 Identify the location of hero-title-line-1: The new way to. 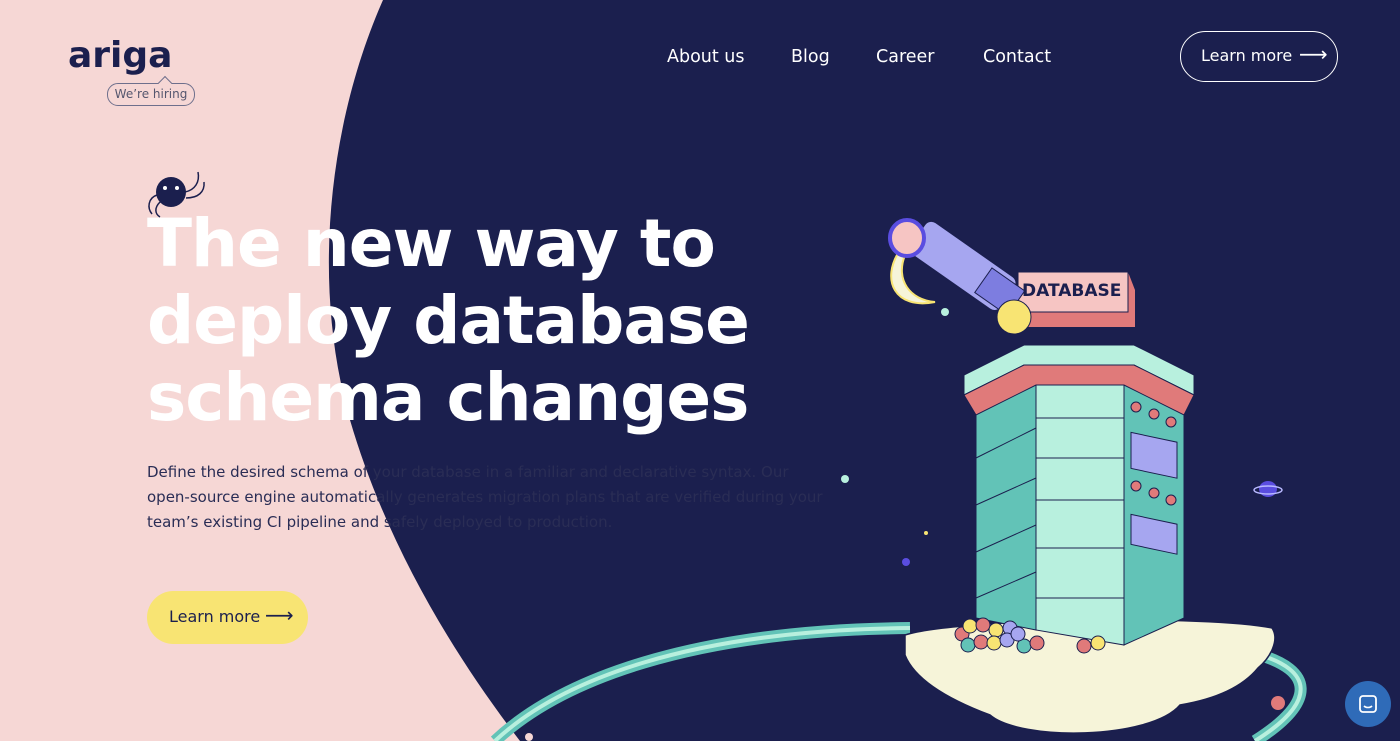
(431, 243).